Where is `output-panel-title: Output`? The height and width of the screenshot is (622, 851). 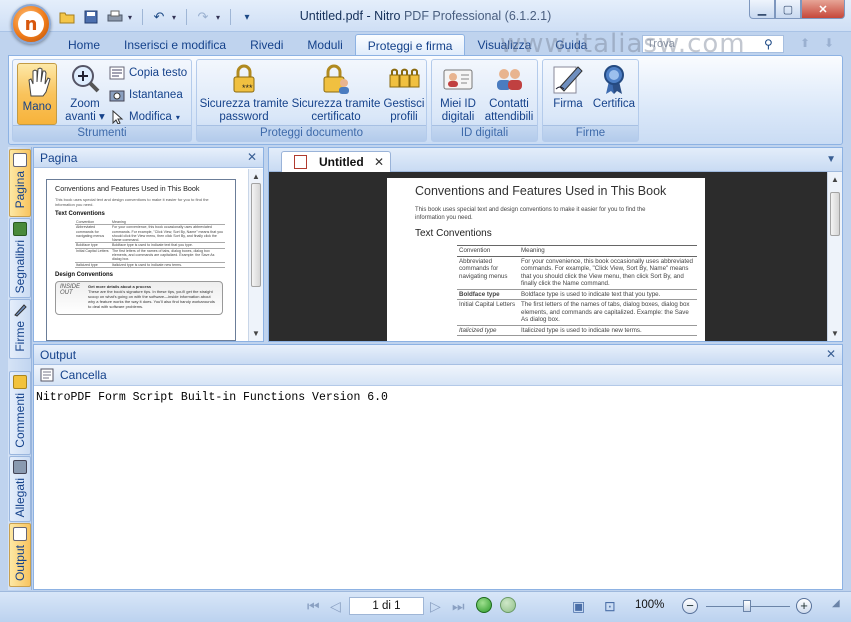 output-panel-title: Output is located at coordinates (58, 355).